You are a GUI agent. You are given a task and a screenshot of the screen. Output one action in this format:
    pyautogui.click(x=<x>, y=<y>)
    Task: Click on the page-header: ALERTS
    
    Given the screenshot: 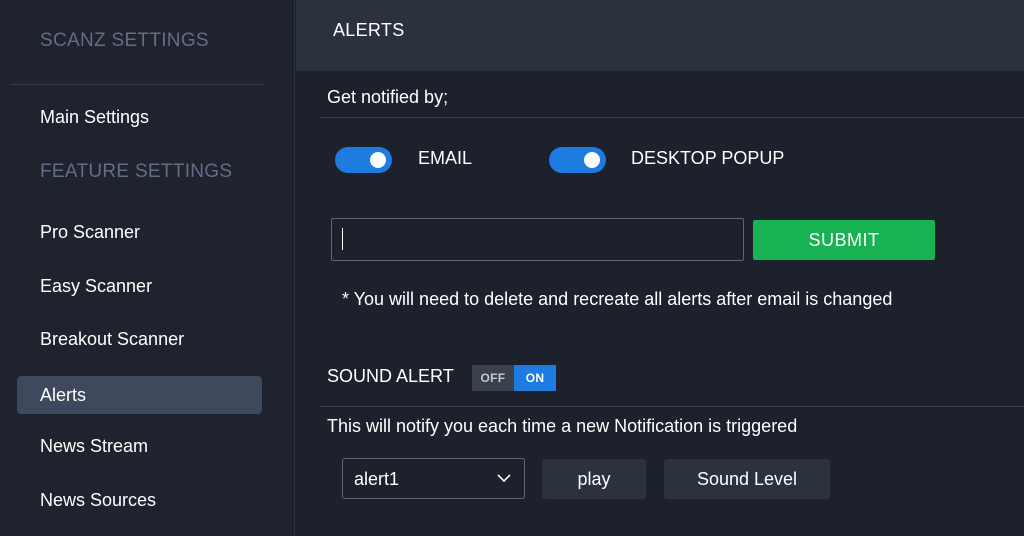 What is the action you would take?
    pyautogui.click(x=660, y=35)
    